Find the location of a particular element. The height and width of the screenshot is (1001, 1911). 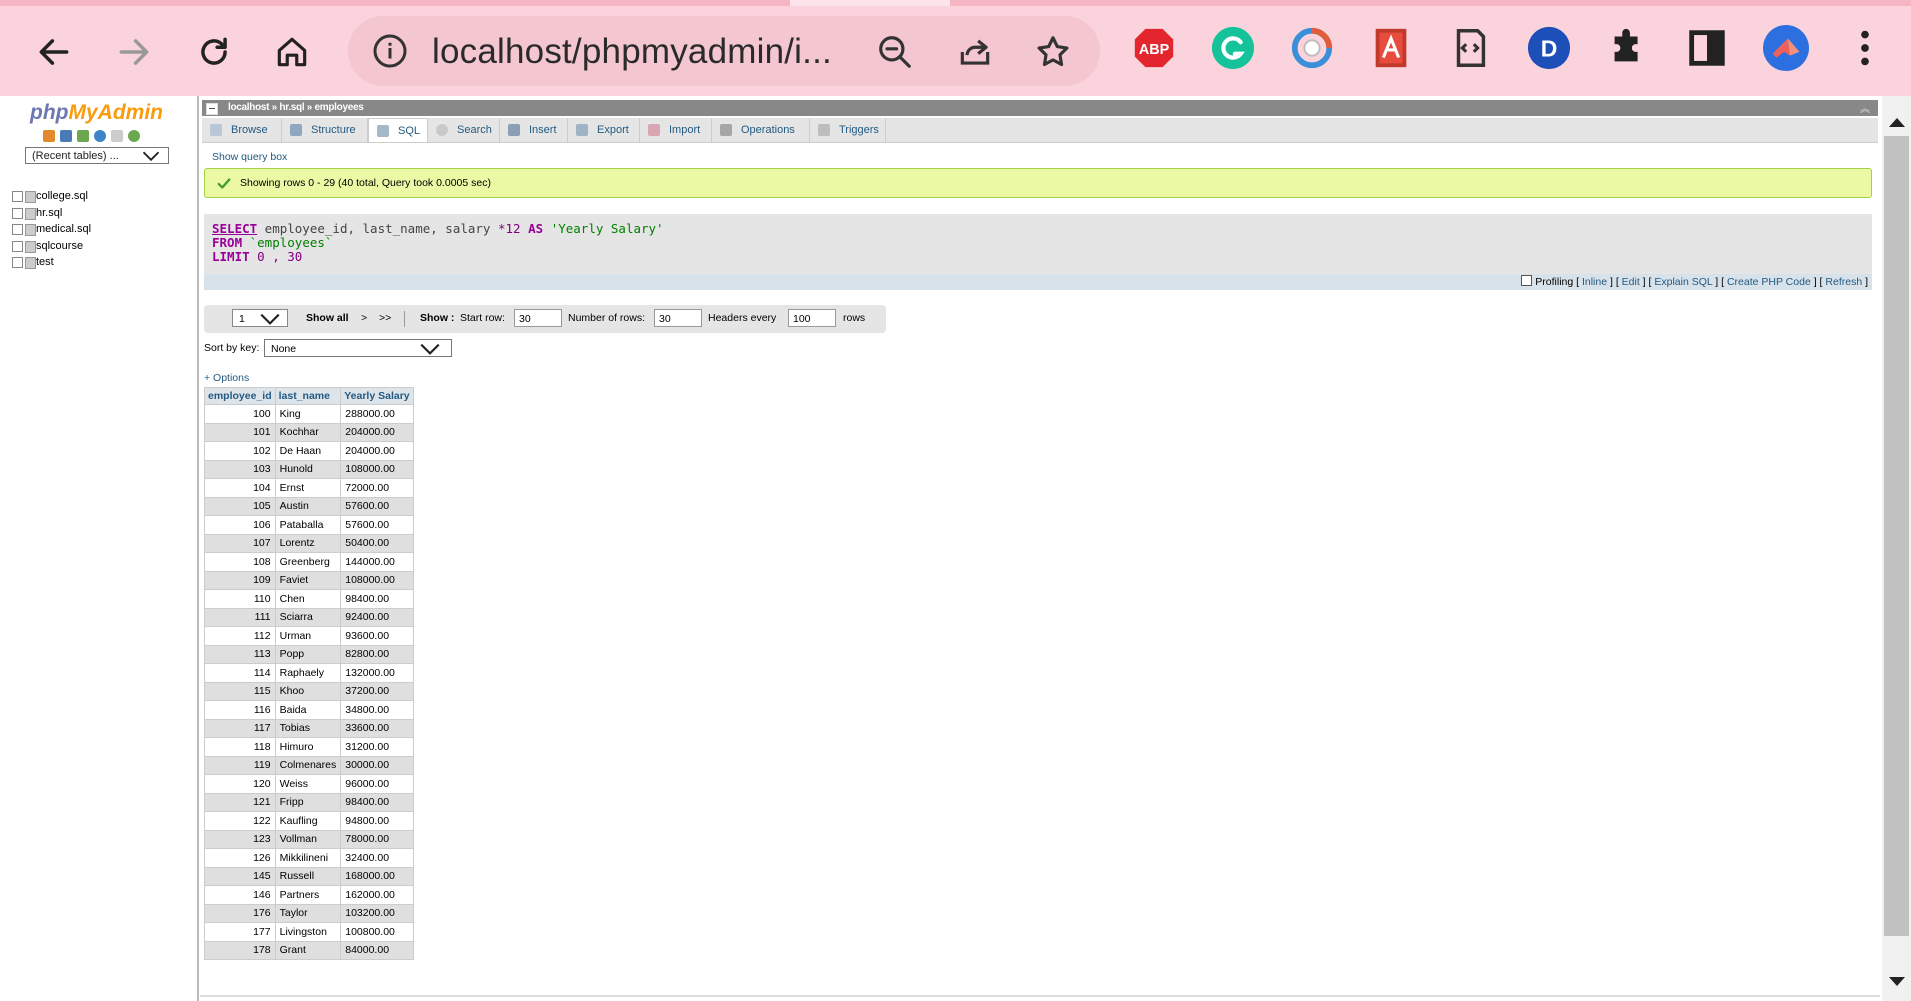

logout-icon is located at coordinates (83, 136).